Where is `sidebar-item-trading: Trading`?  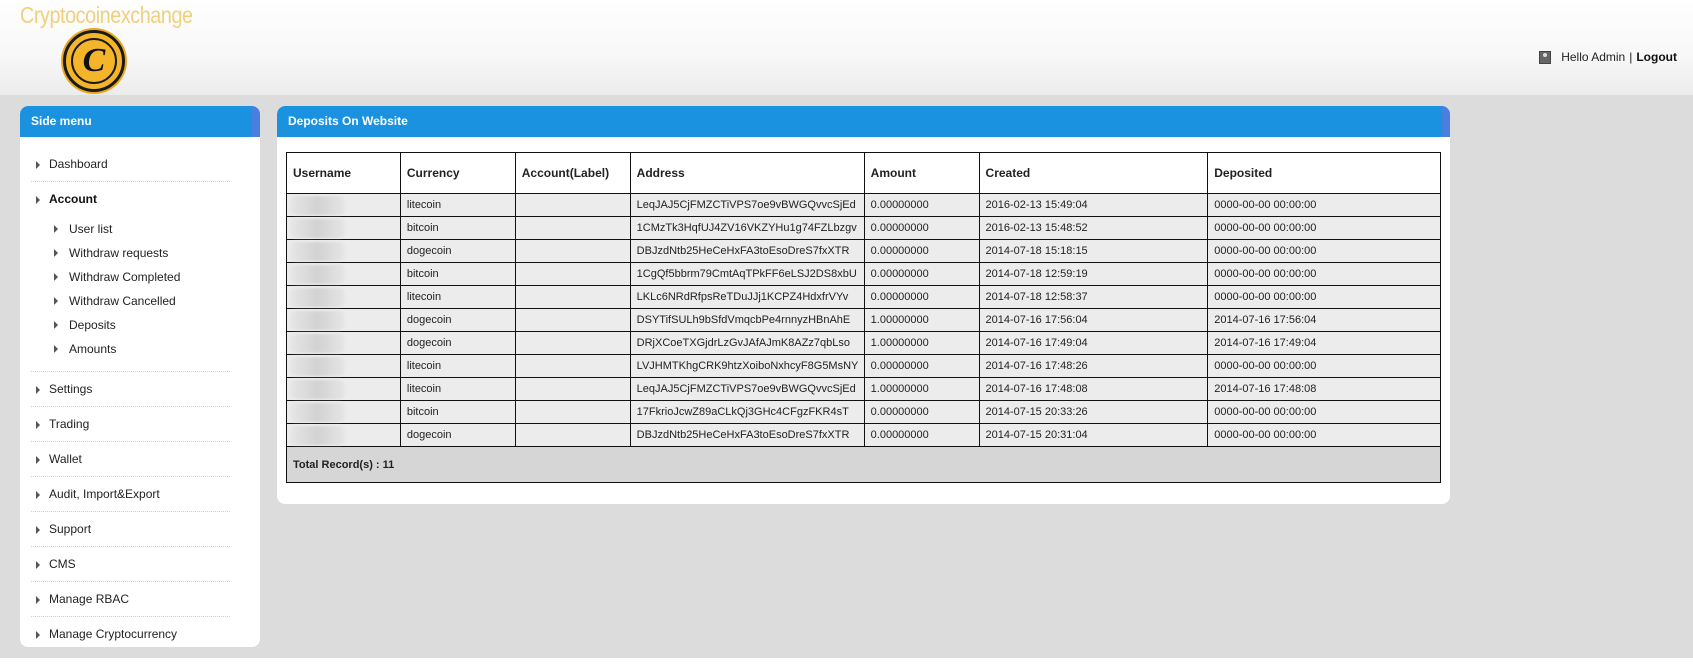 sidebar-item-trading: Trading is located at coordinates (130, 424).